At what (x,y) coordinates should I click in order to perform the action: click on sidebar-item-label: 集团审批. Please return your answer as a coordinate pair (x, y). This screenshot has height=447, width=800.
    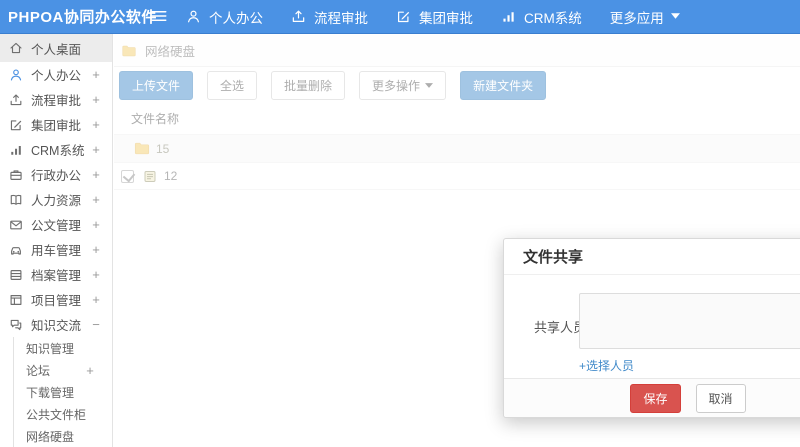
    Looking at the image, I should click on (56, 126).